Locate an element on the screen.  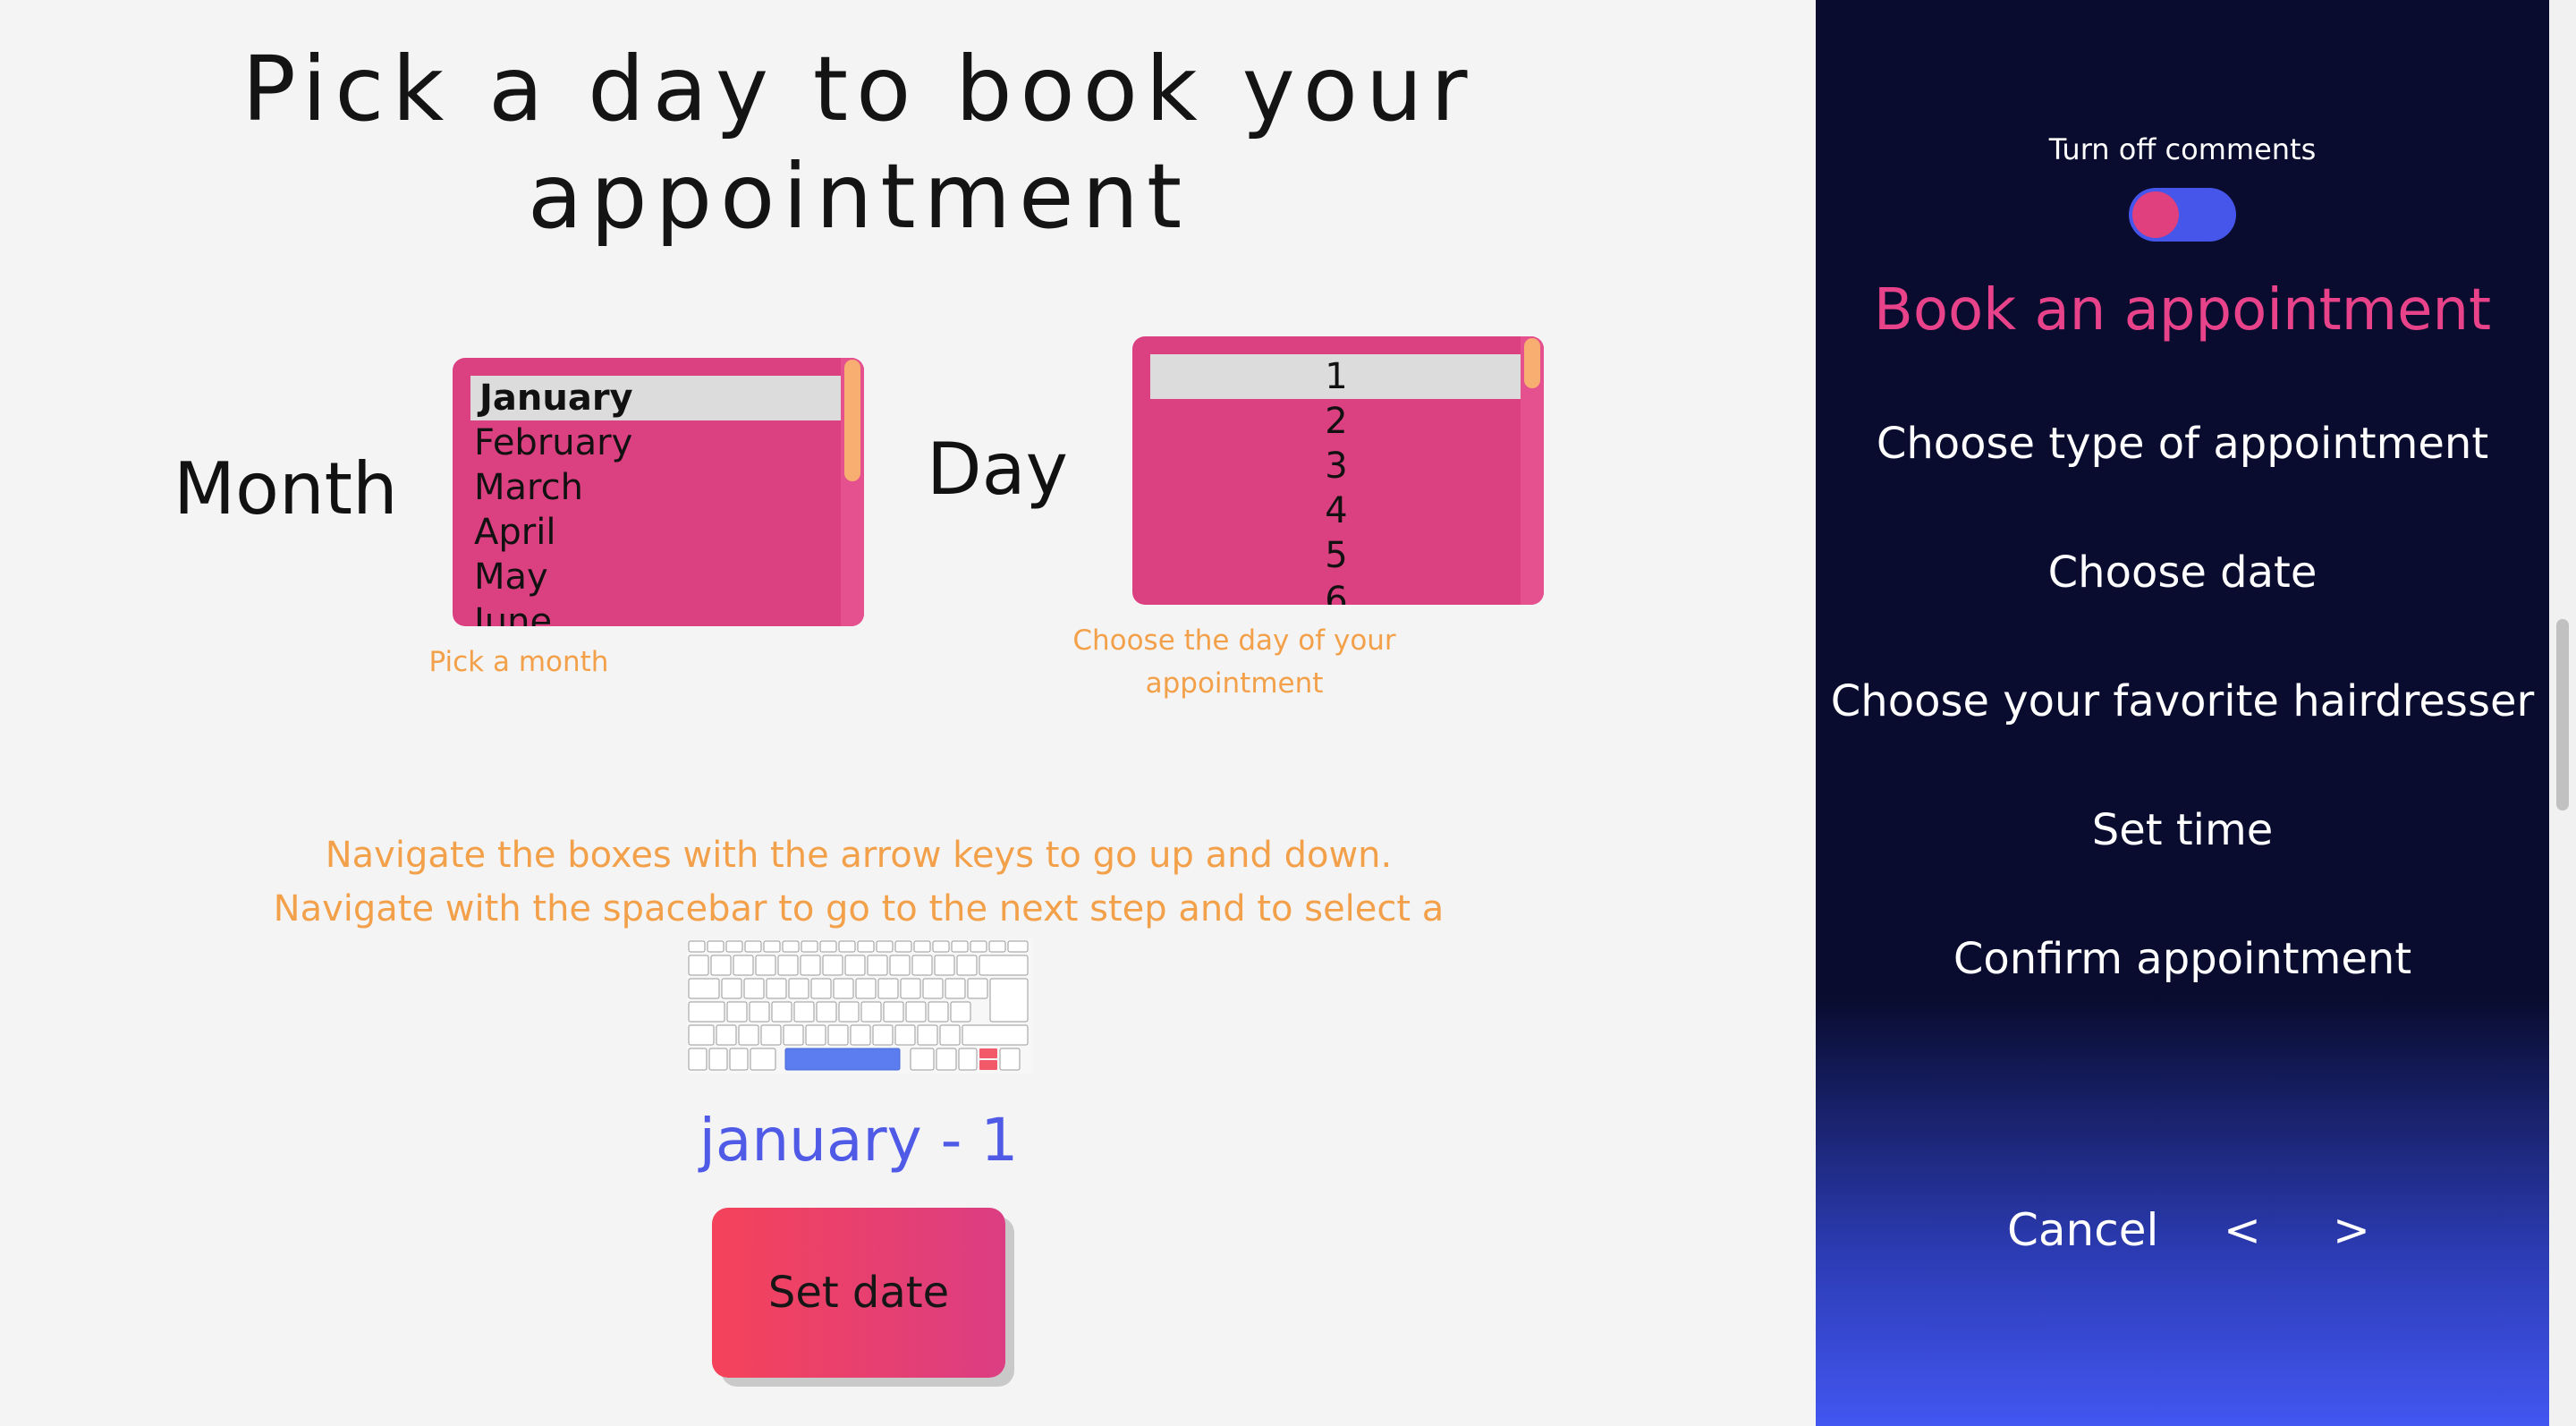
page-scrollbar is located at coordinates (2562, 713).